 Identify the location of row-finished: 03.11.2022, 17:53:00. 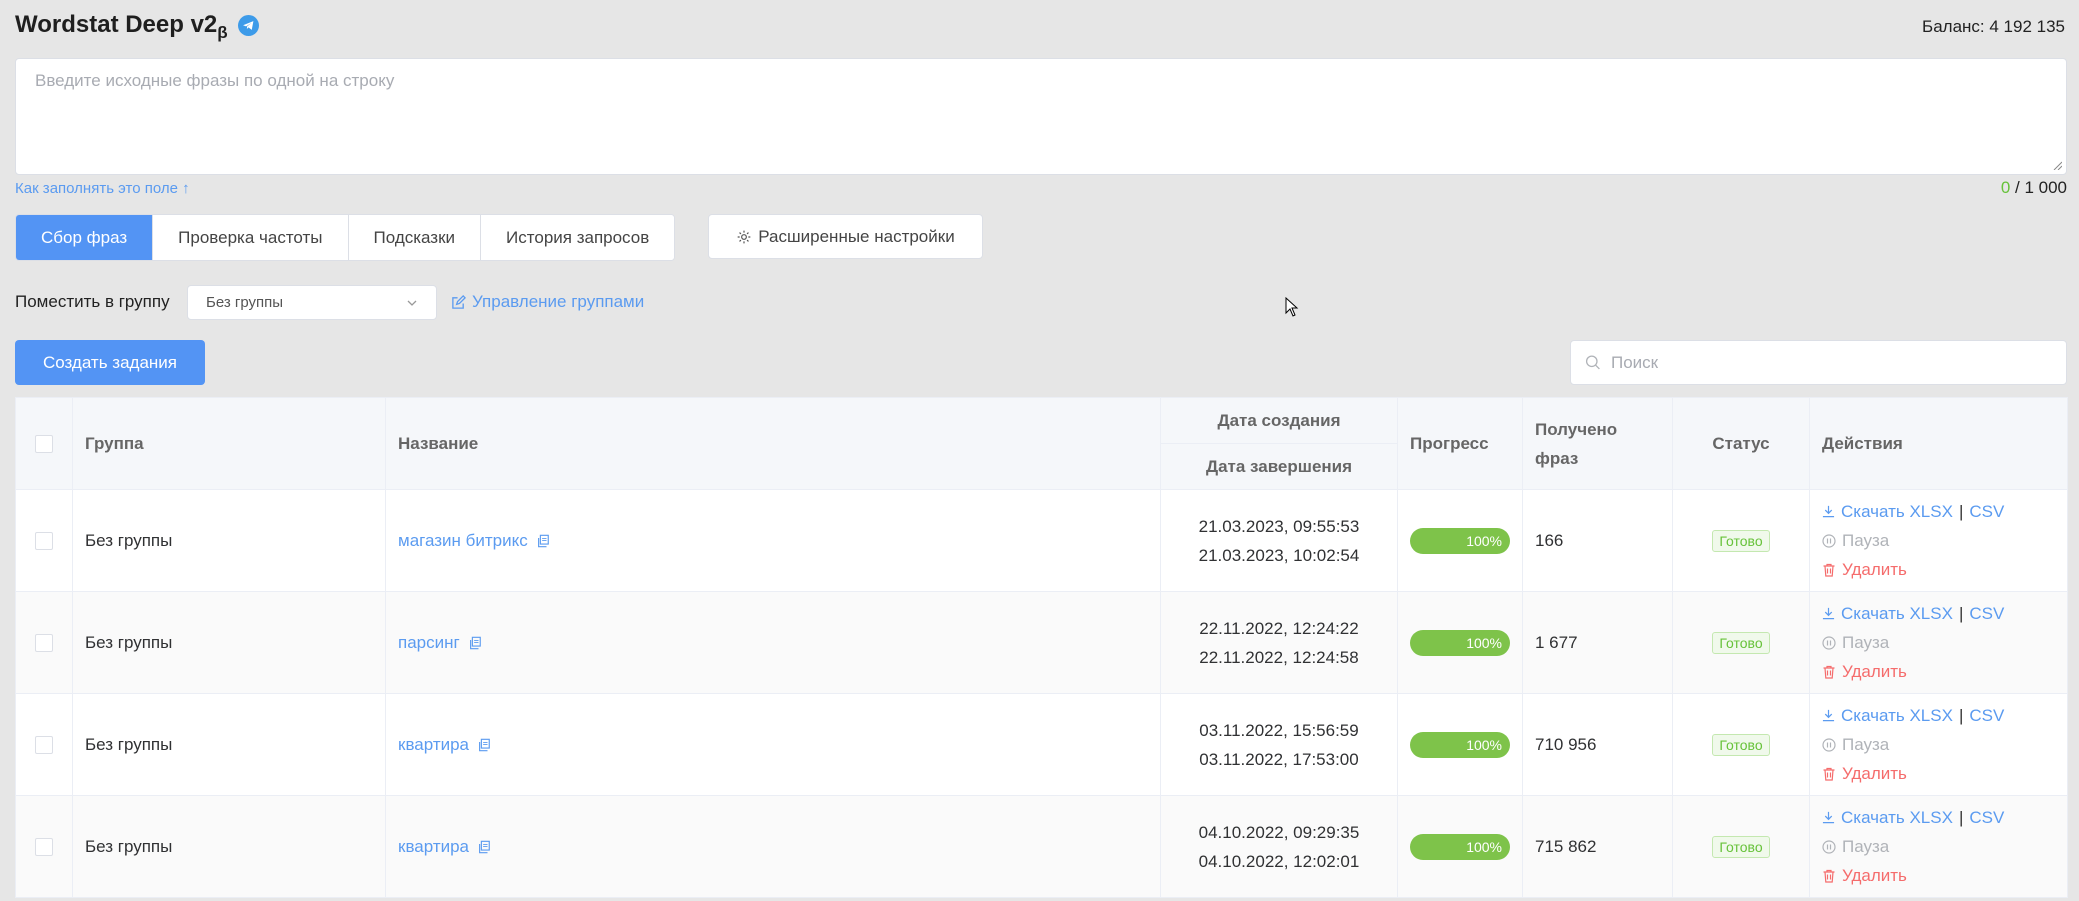
(1279, 759).